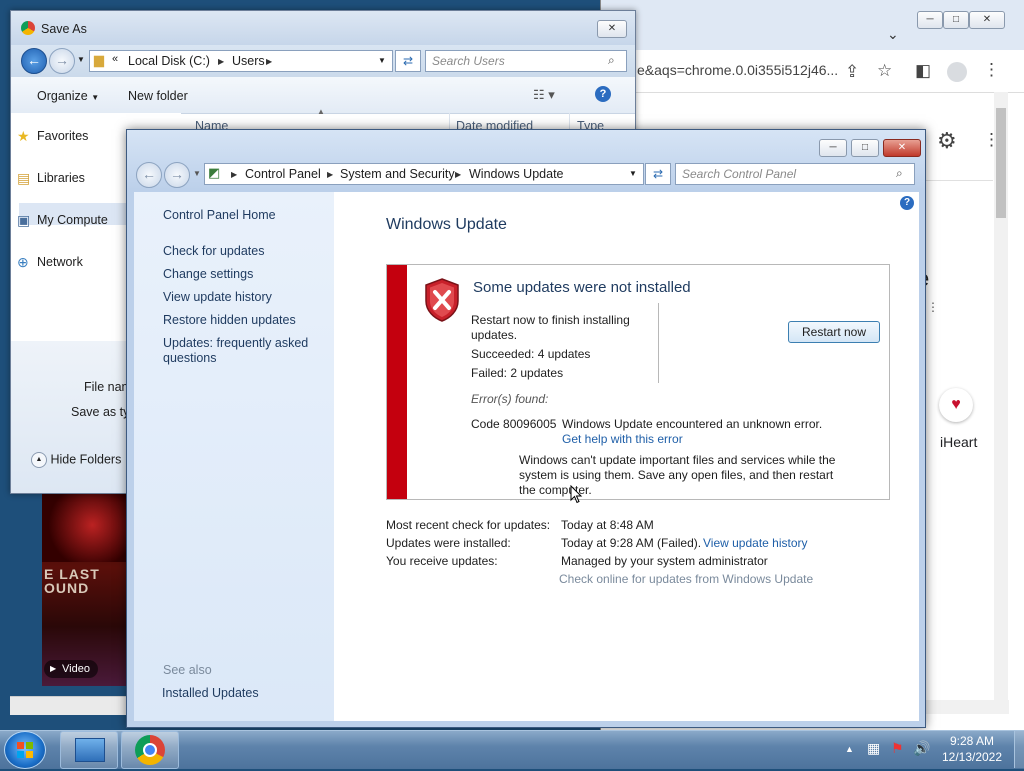  Describe the element at coordinates (526, 61) in the screenshot. I see `search-users-input: Search Users ⌕` at that location.